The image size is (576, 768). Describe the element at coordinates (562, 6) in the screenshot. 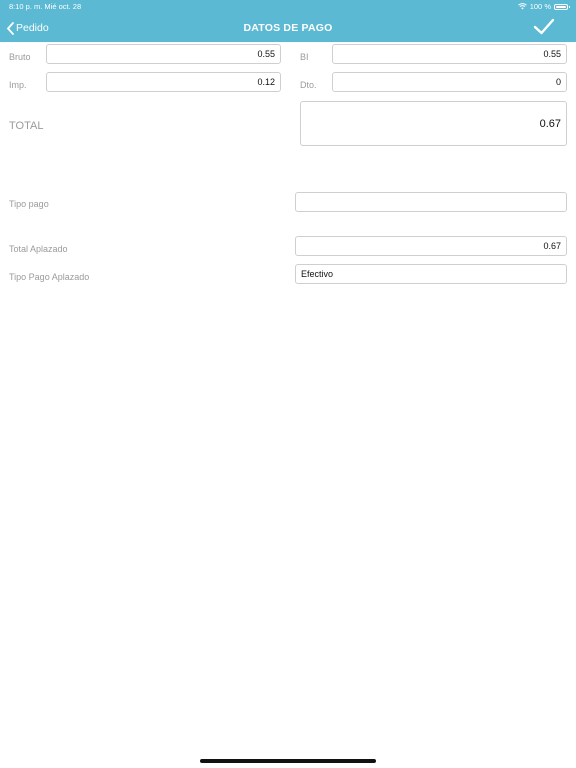

I see `battery-icon` at that location.